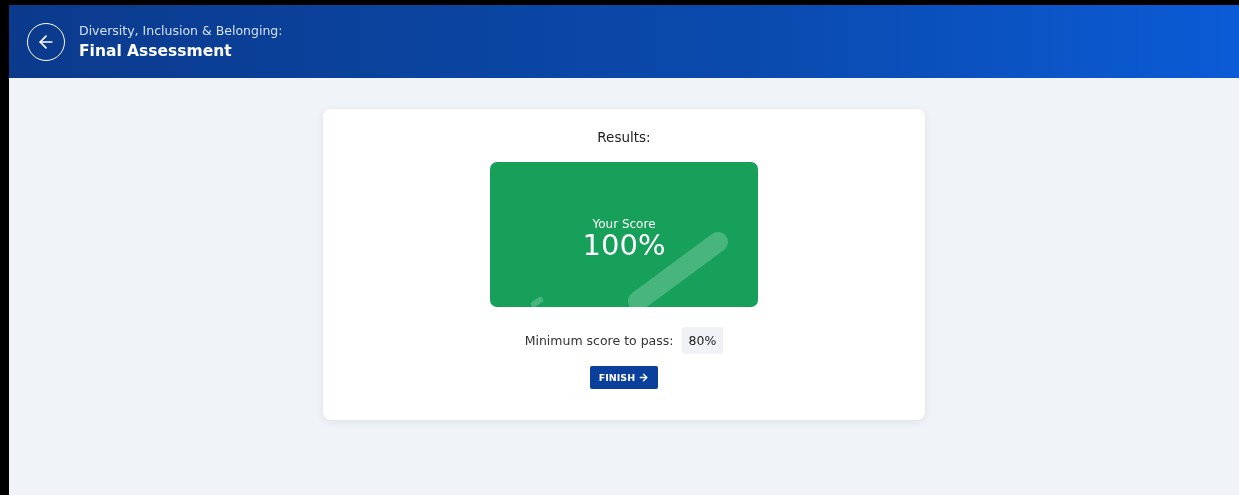  What do you see at coordinates (156, 51) in the screenshot?
I see `page-title: Final Assessment` at bounding box center [156, 51].